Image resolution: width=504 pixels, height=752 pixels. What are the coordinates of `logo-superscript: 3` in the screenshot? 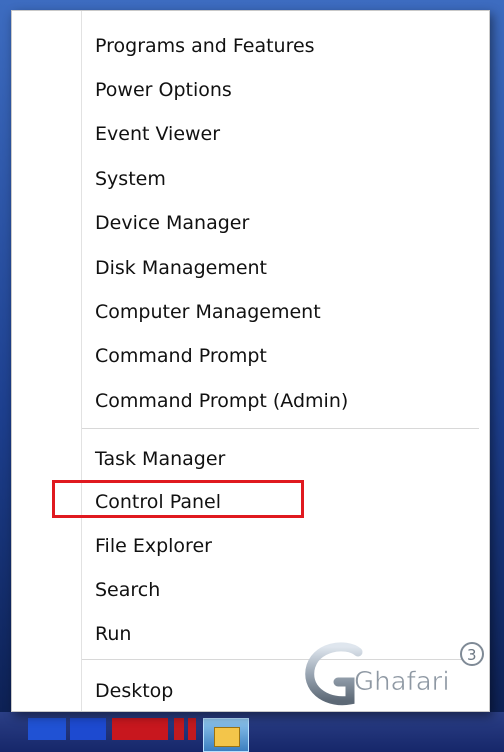 It's located at (472, 655).